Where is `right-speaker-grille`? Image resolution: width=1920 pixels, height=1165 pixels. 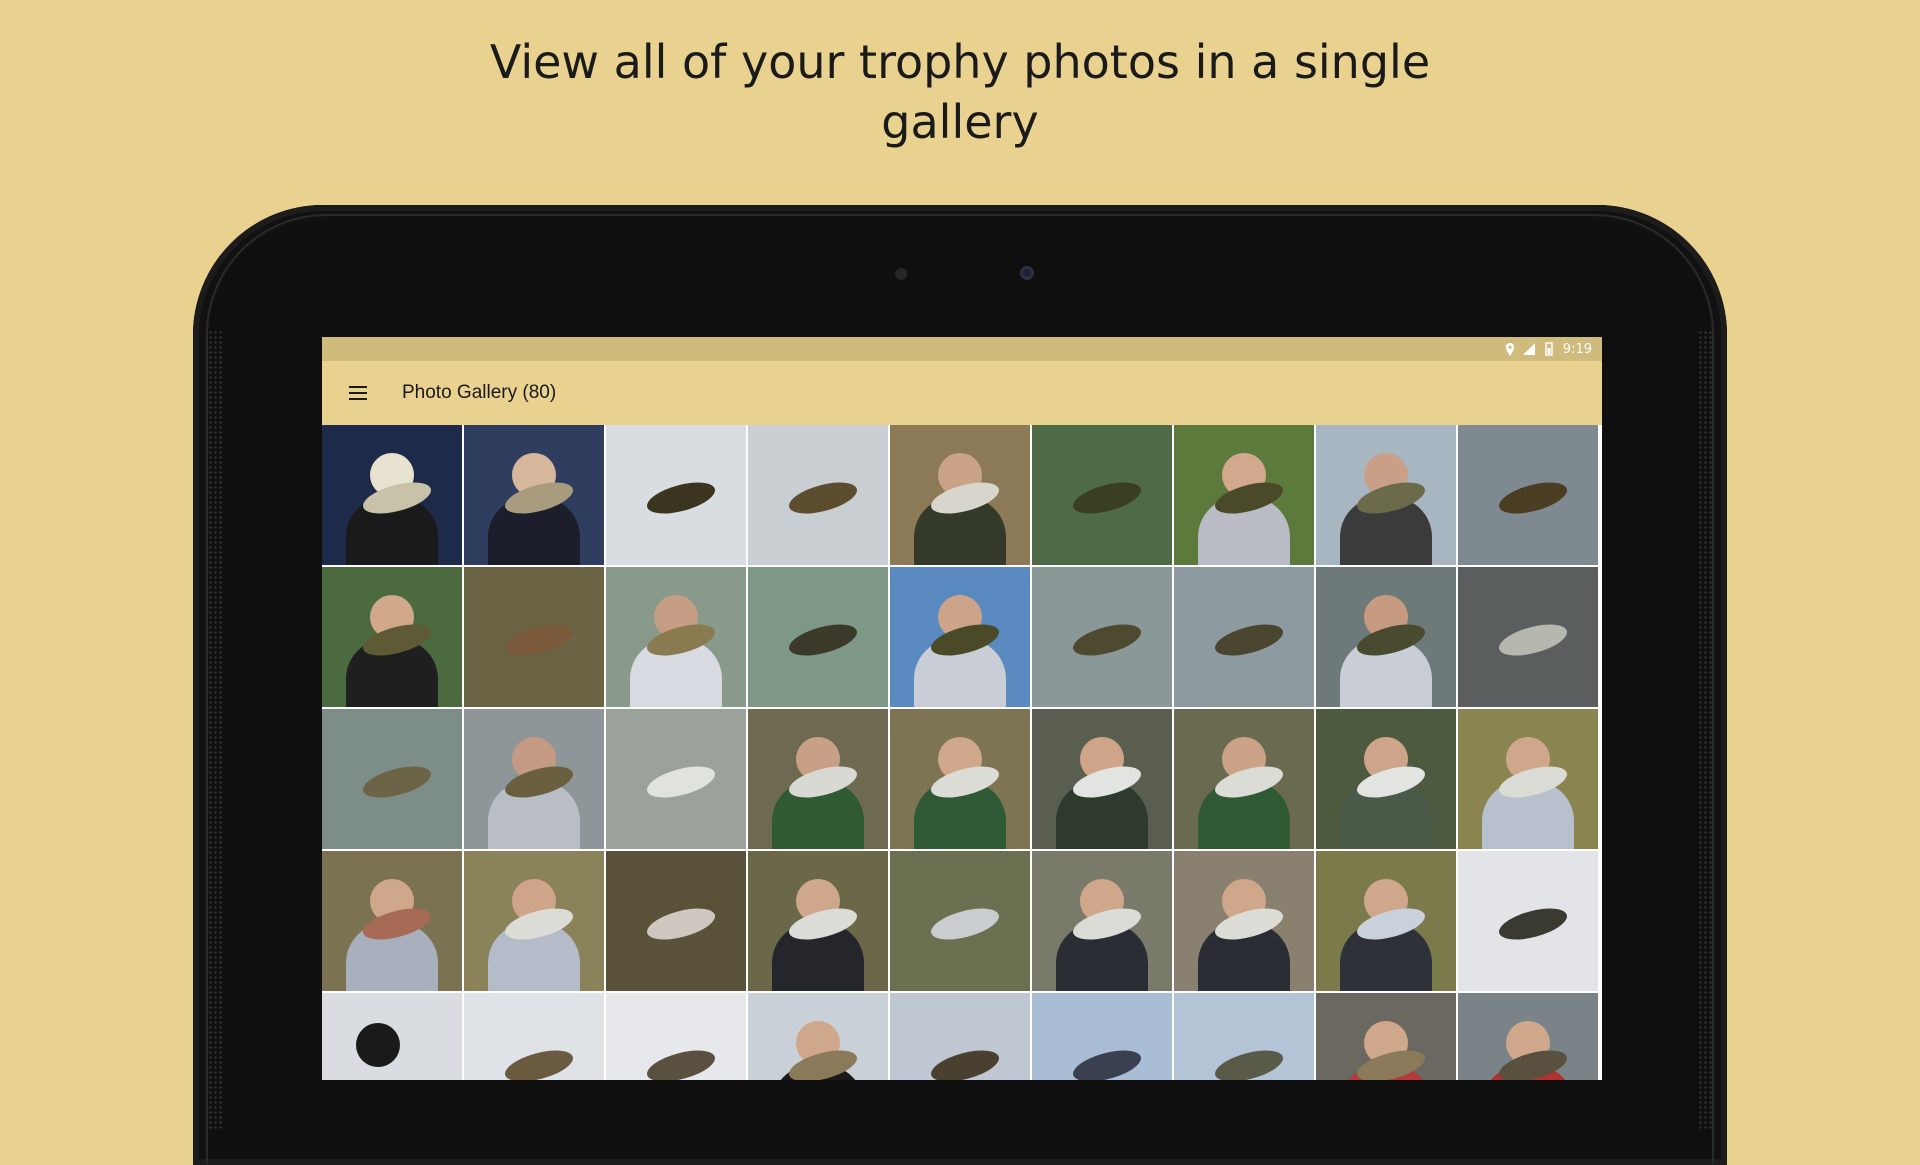
right-speaker-grille is located at coordinates (1705, 730).